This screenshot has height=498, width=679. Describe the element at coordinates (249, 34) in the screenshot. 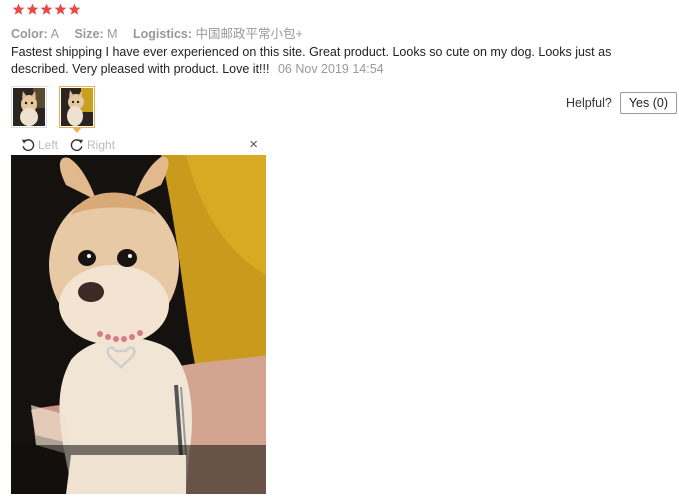

I see `logistics-value: 中国邮政平常小包+` at that location.